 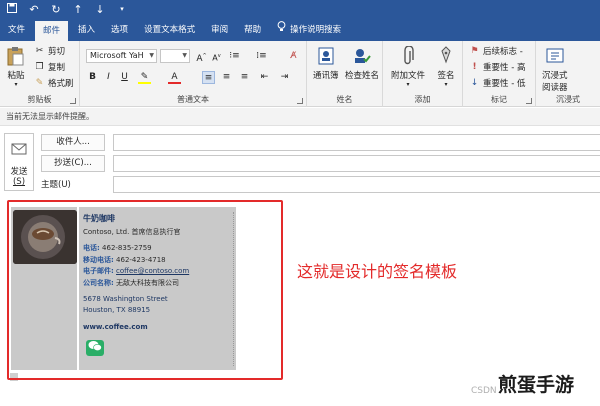 I want to click on undo-icon: ↶, so click(x=34, y=9).